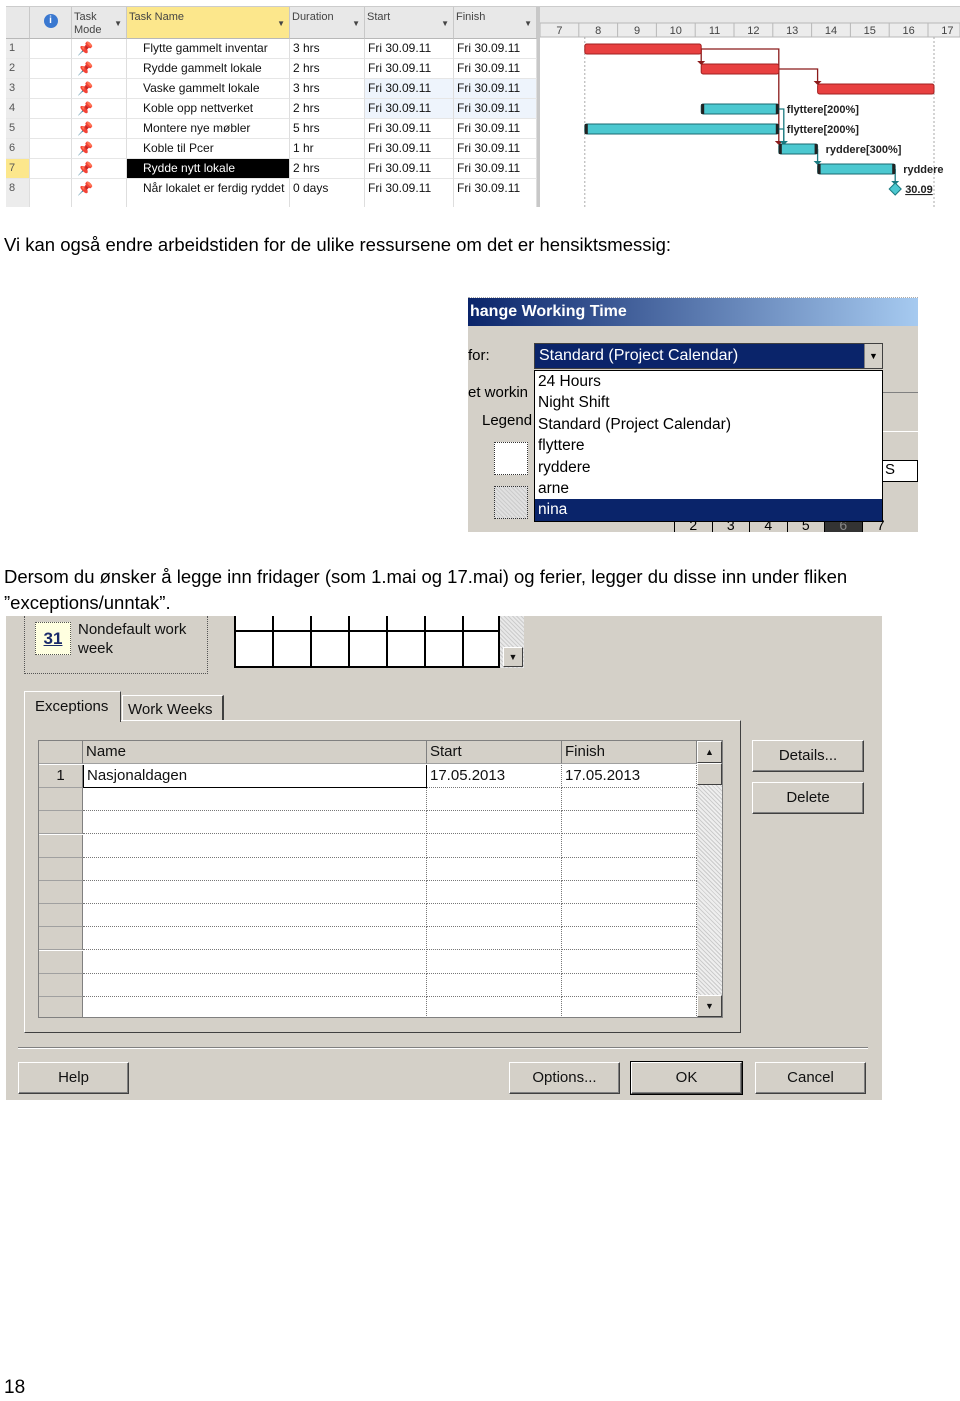 This screenshot has height=1401, width=960. Describe the element at coordinates (208, 129) in the screenshot. I see `name-cell: Montere nye møbler` at that location.